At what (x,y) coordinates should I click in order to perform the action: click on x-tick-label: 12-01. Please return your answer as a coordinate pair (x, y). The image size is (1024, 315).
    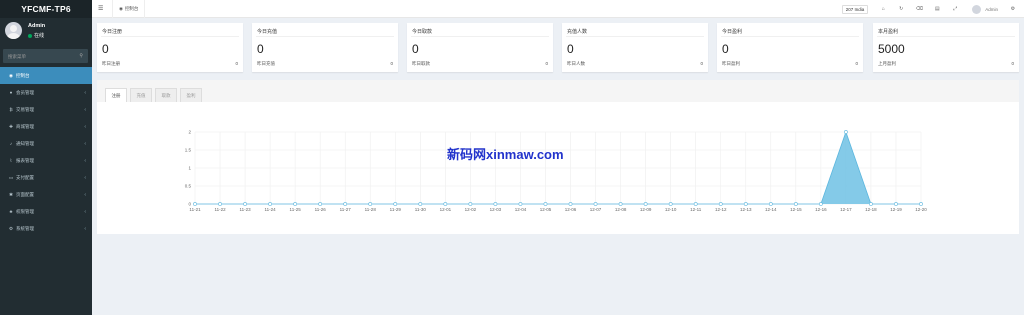
    Looking at the image, I should click on (446, 209).